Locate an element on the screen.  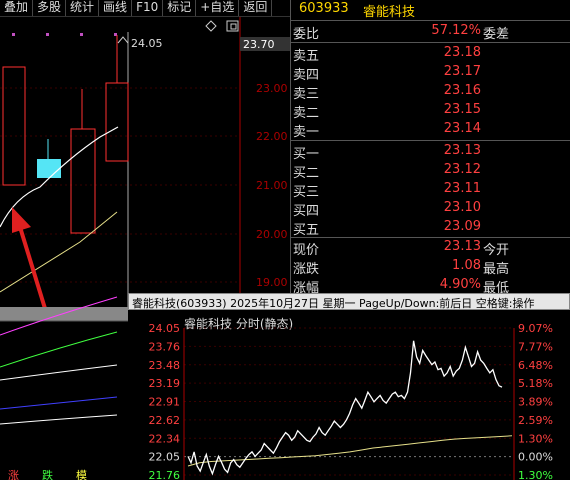
bid-row: 买五 23.09 is located at coordinates (430, 228).